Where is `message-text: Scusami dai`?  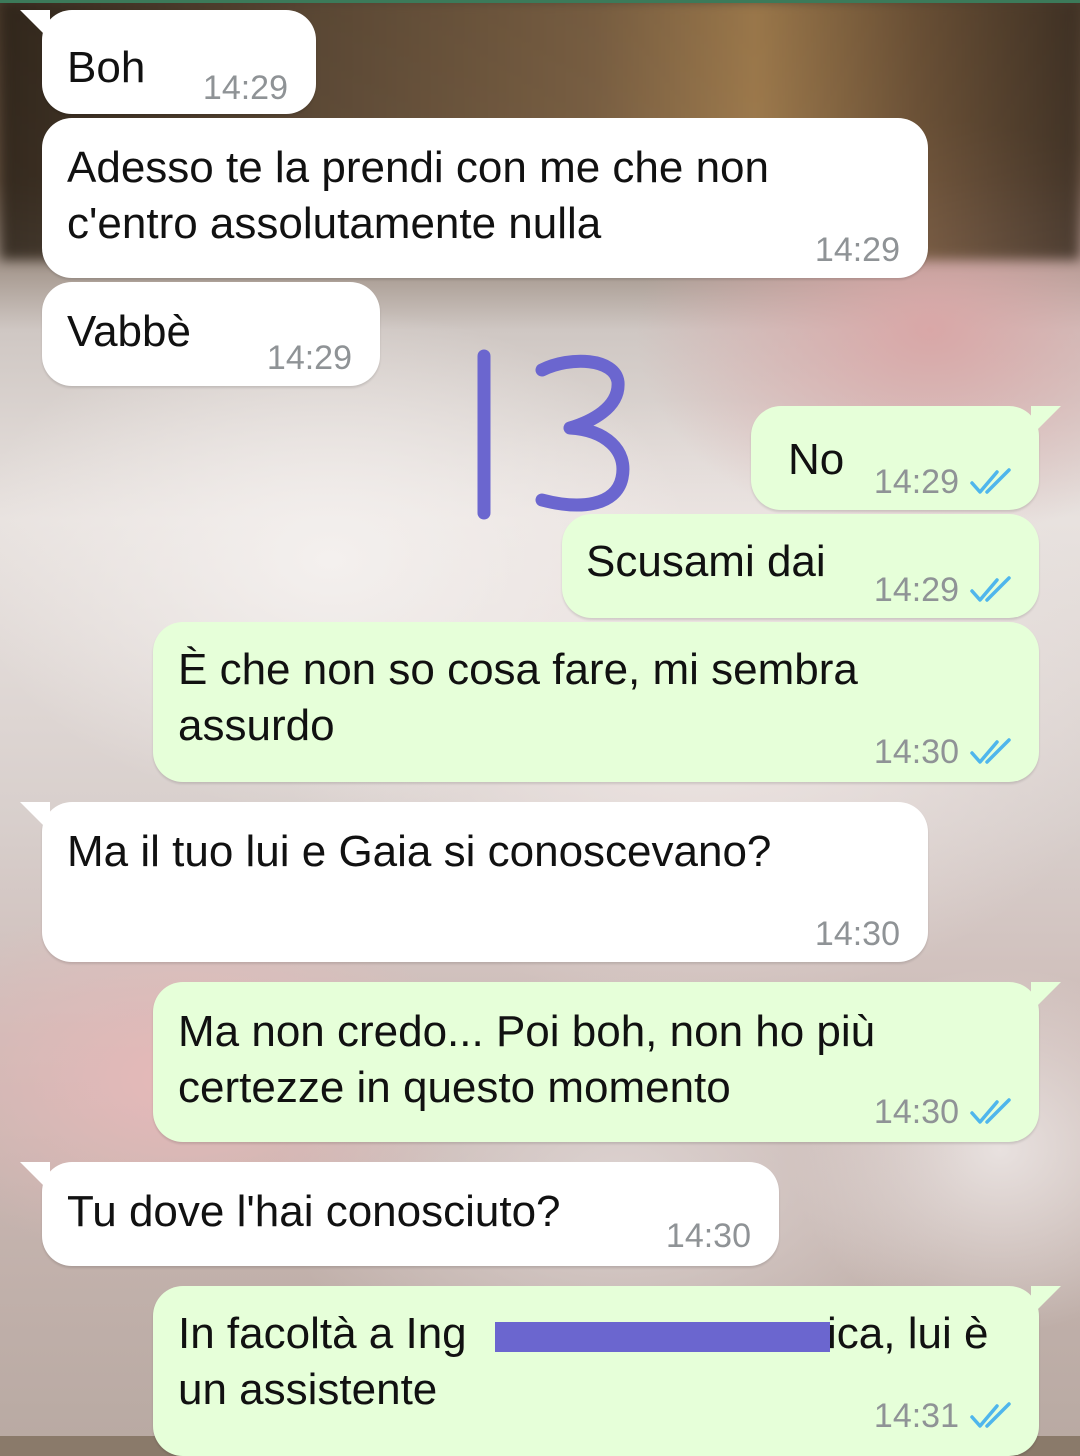
message-text: Scusami dai is located at coordinates (706, 561).